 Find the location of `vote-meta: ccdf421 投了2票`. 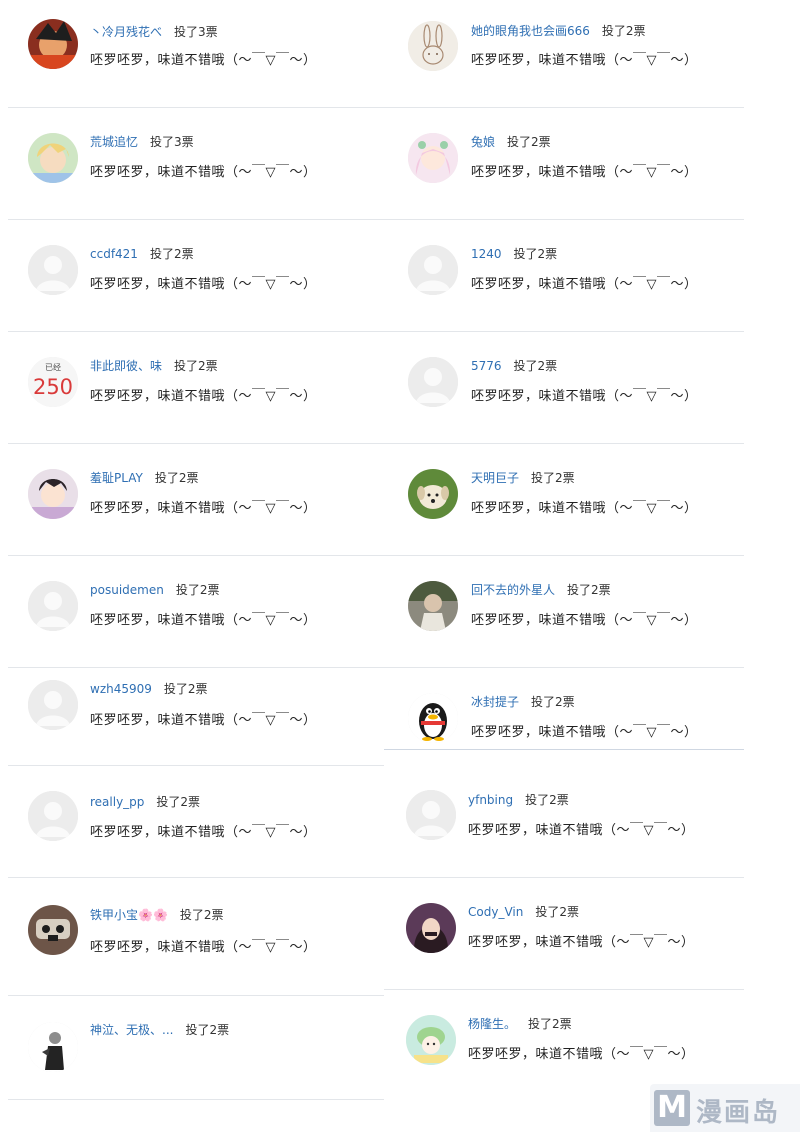

vote-meta: ccdf421 投了2票 is located at coordinates (142, 254).